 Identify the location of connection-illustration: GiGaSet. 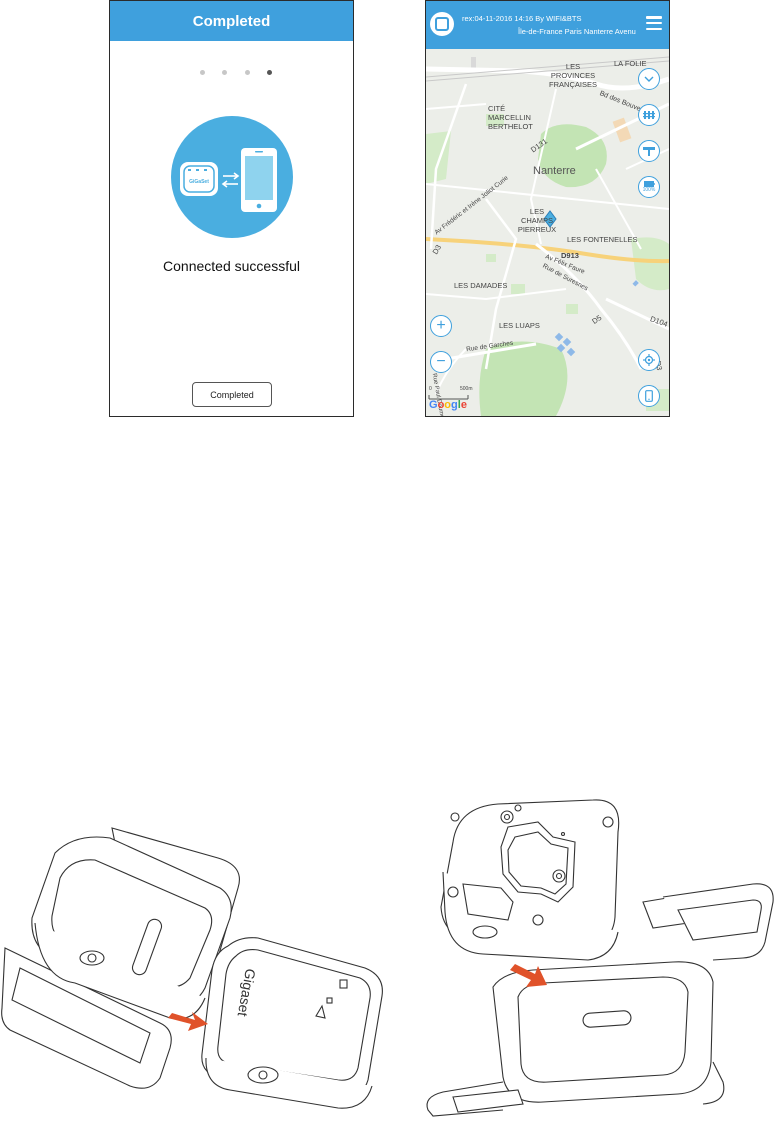
(232, 177).